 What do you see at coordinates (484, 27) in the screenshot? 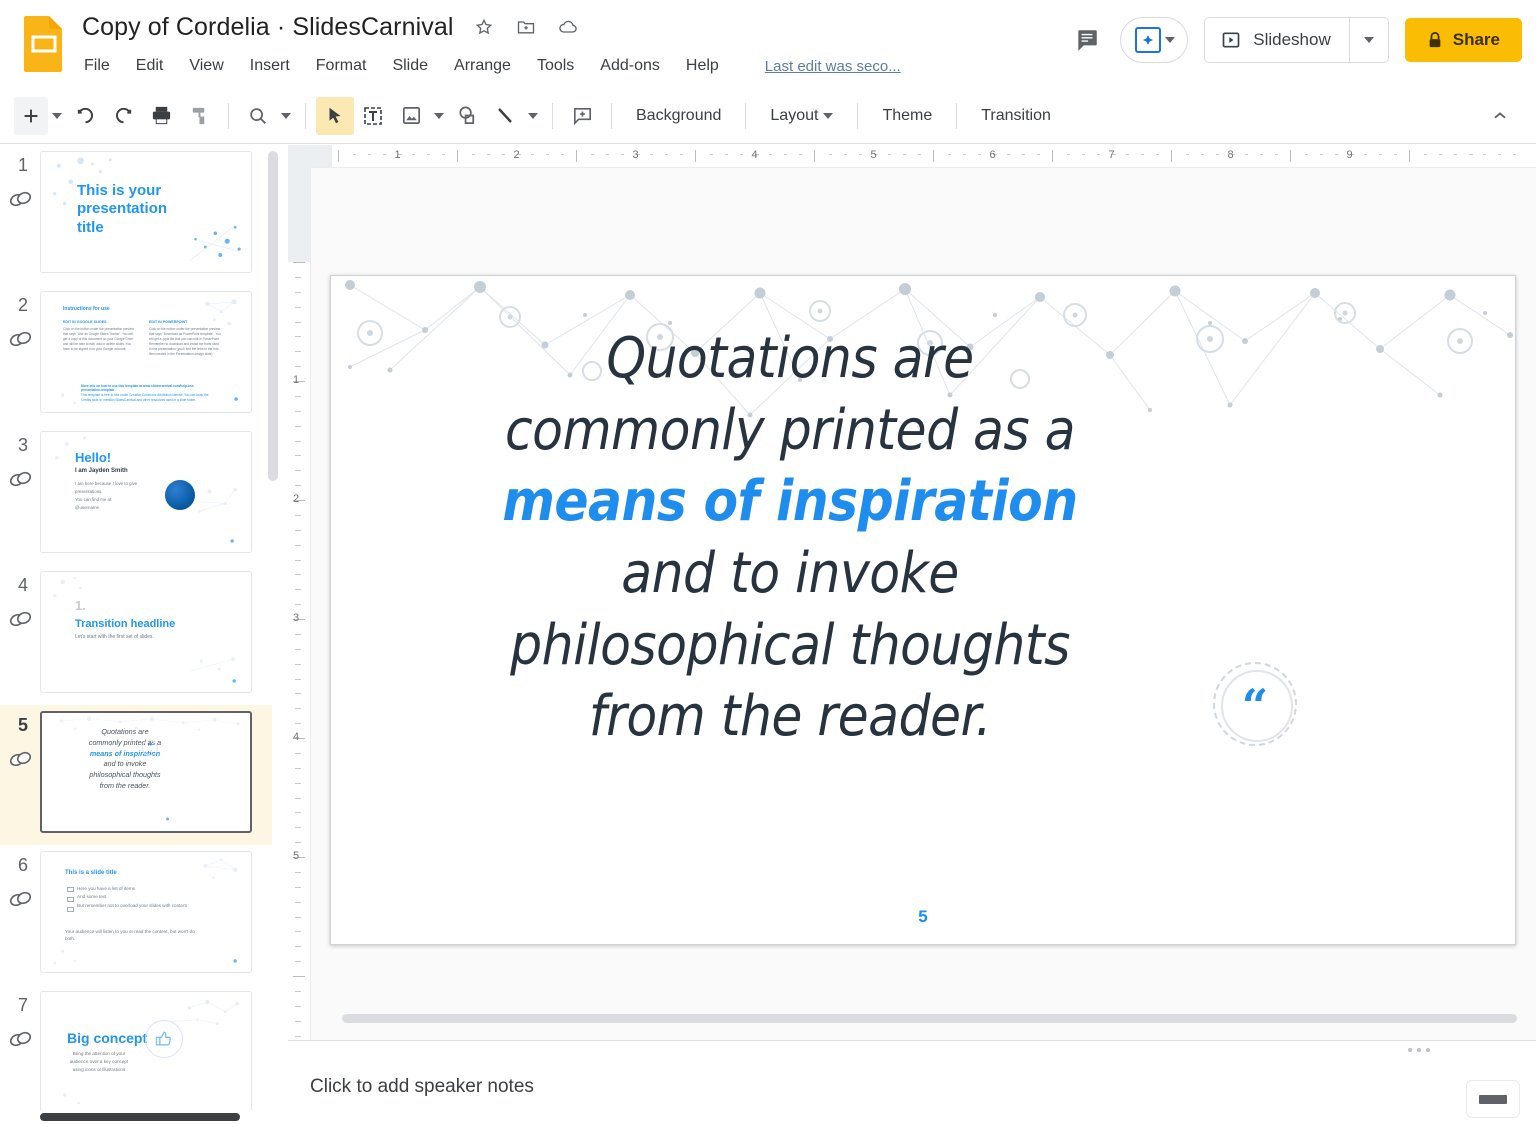
I see `star-icon` at bounding box center [484, 27].